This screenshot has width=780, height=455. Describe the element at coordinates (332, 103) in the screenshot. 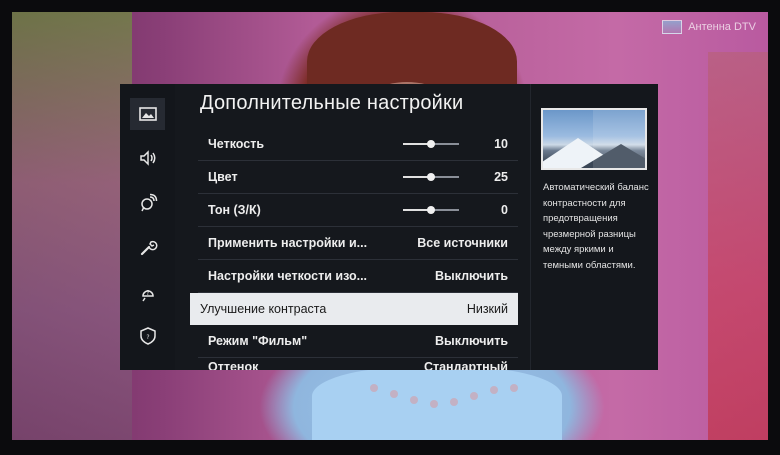

I see `page-title: Дополнительные настройки` at that location.